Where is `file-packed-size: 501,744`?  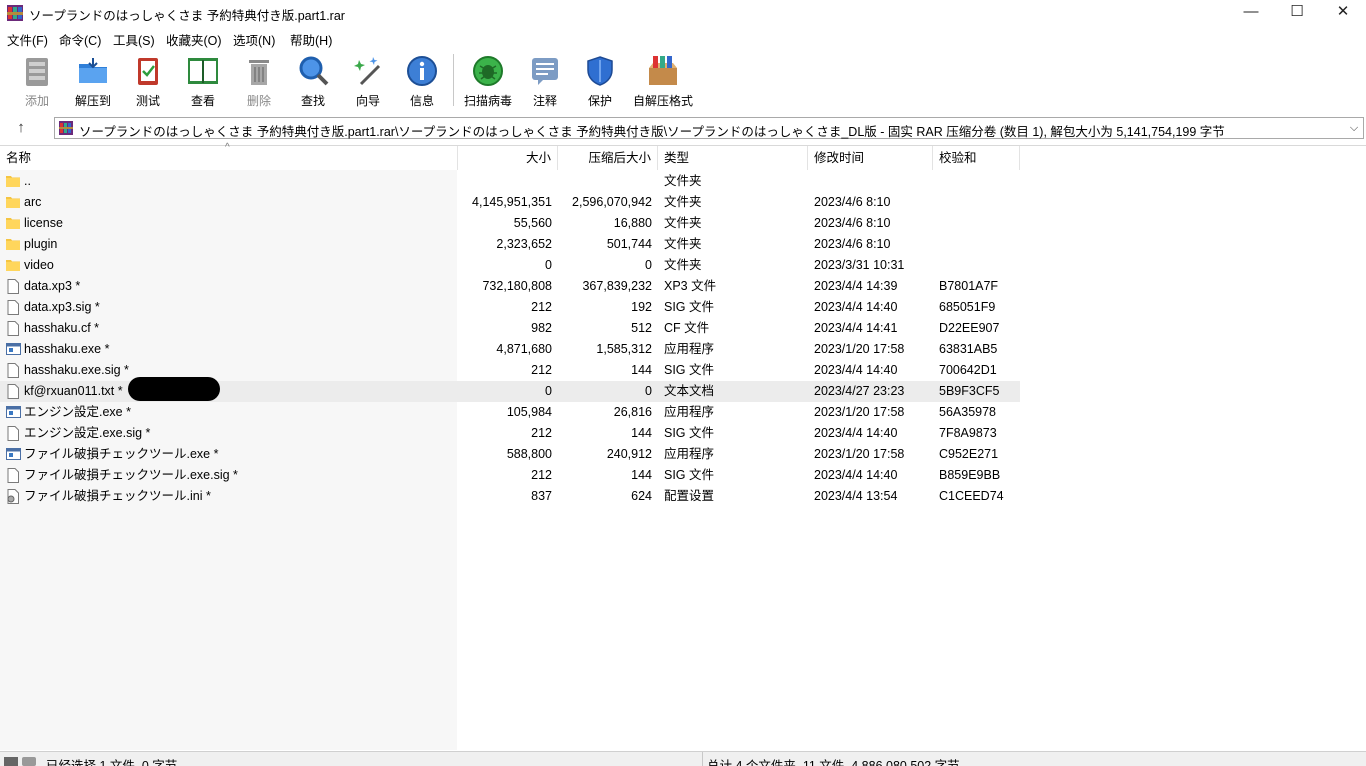 file-packed-size: 501,744 is located at coordinates (629, 244).